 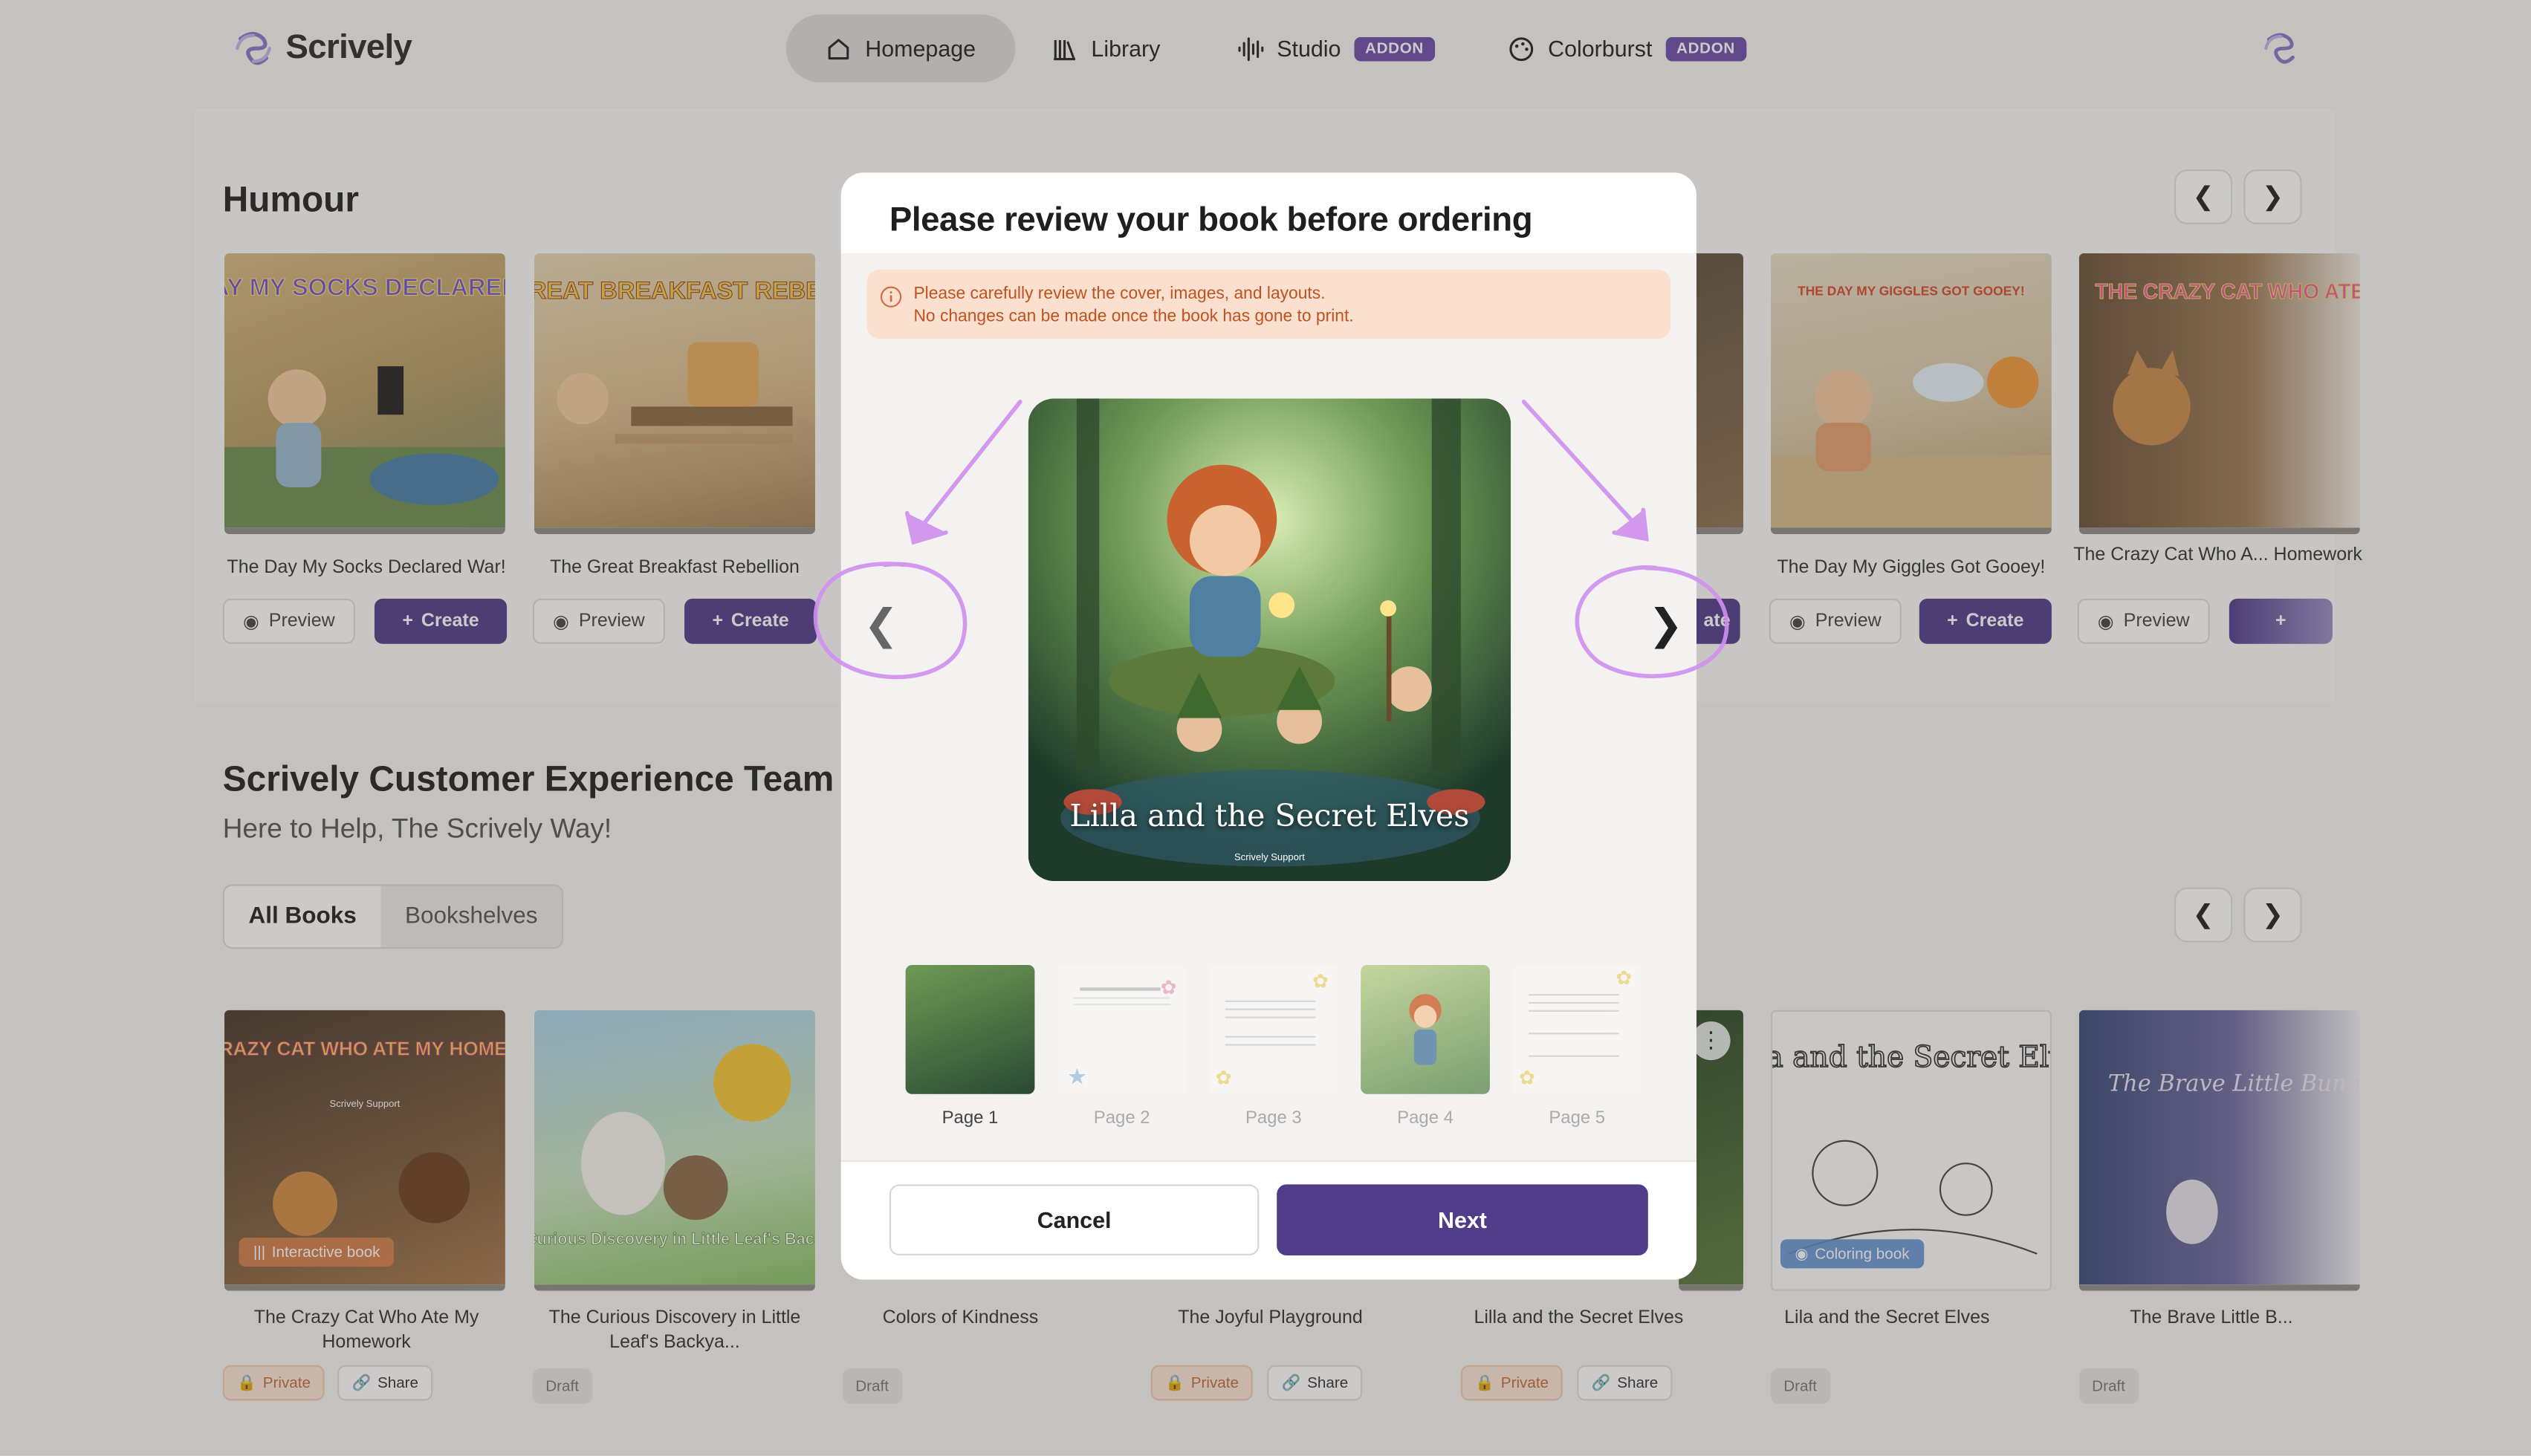 I want to click on info-icon, so click(x=891, y=297).